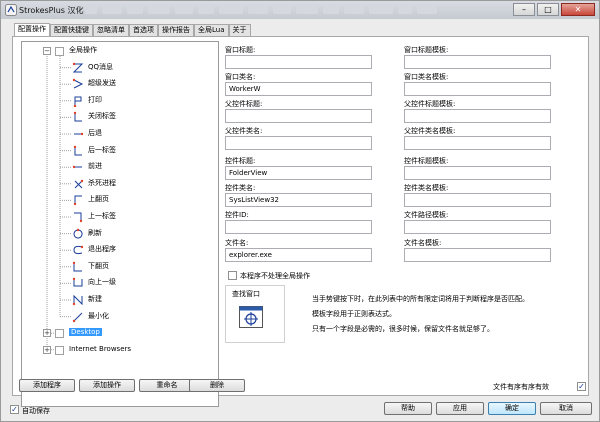 Image resolution: width=600 pixels, height=422 pixels. What do you see at coordinates (426, 188) in the screenshot?
I see `control-class-pattern-label: 控件类名模板:` at bounding box center [426, 188].